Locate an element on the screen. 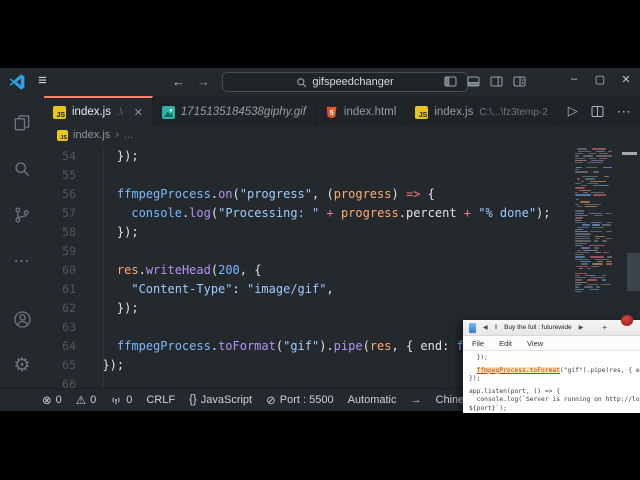 Image resolution: width=640 pixels, height=480 pixels. tab-1715135184538giphy.gif: 1715135184538giphy.gif is located at coordinates (234, 111).